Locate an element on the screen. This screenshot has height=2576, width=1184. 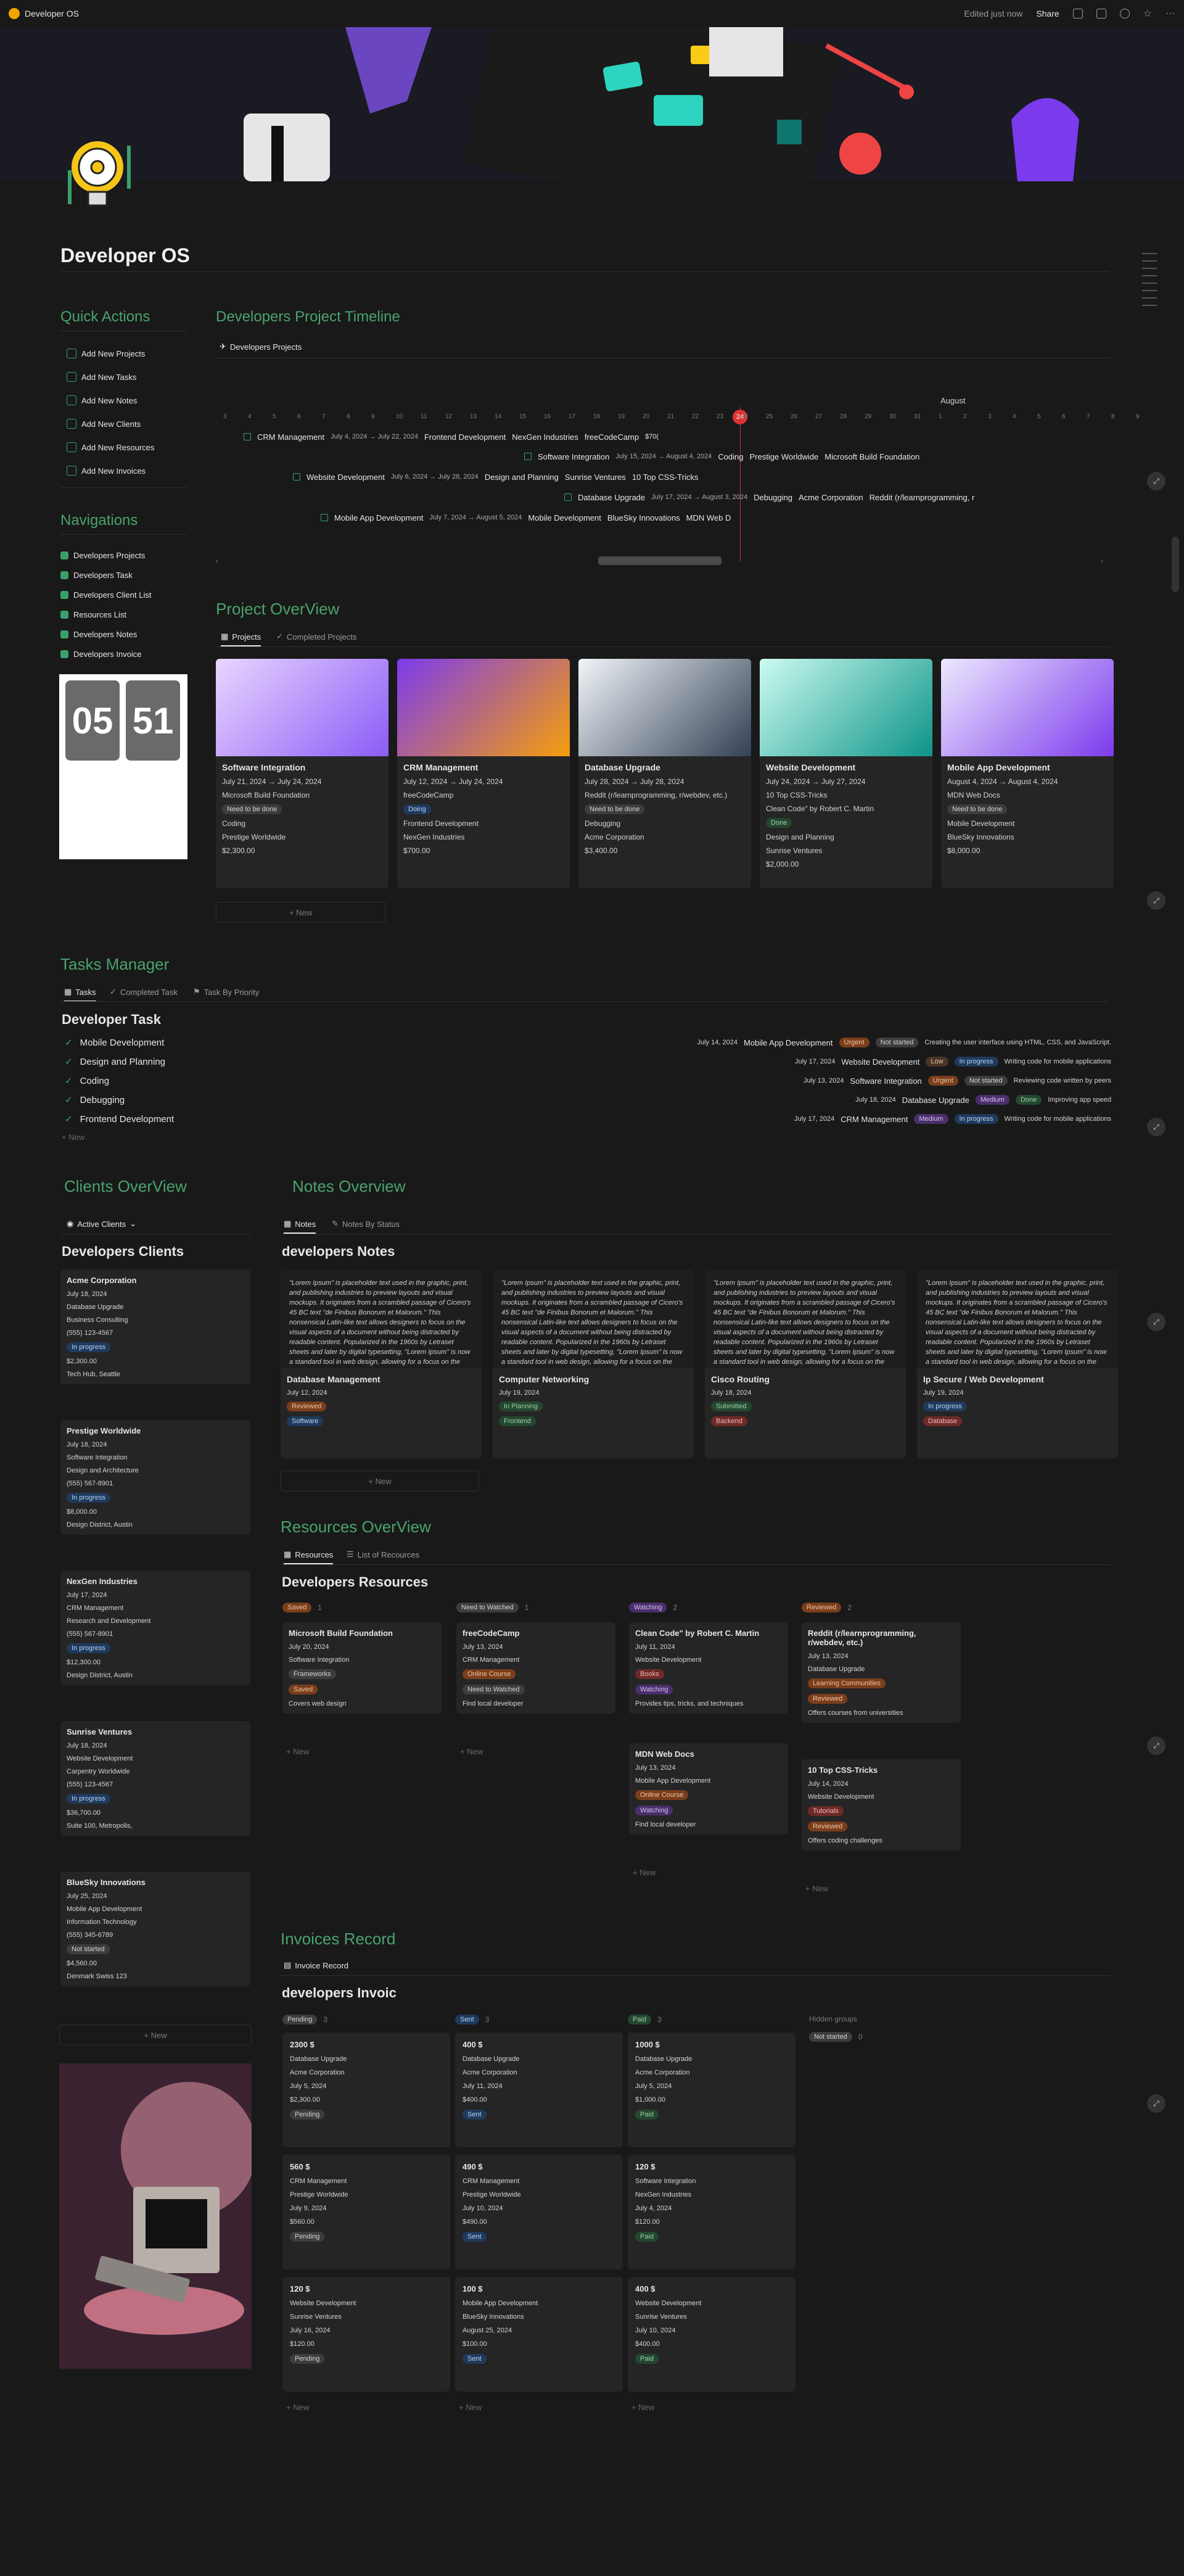
tab-notes-by-status: ✎ Notes By Status is located at coordinates (366, 1224).